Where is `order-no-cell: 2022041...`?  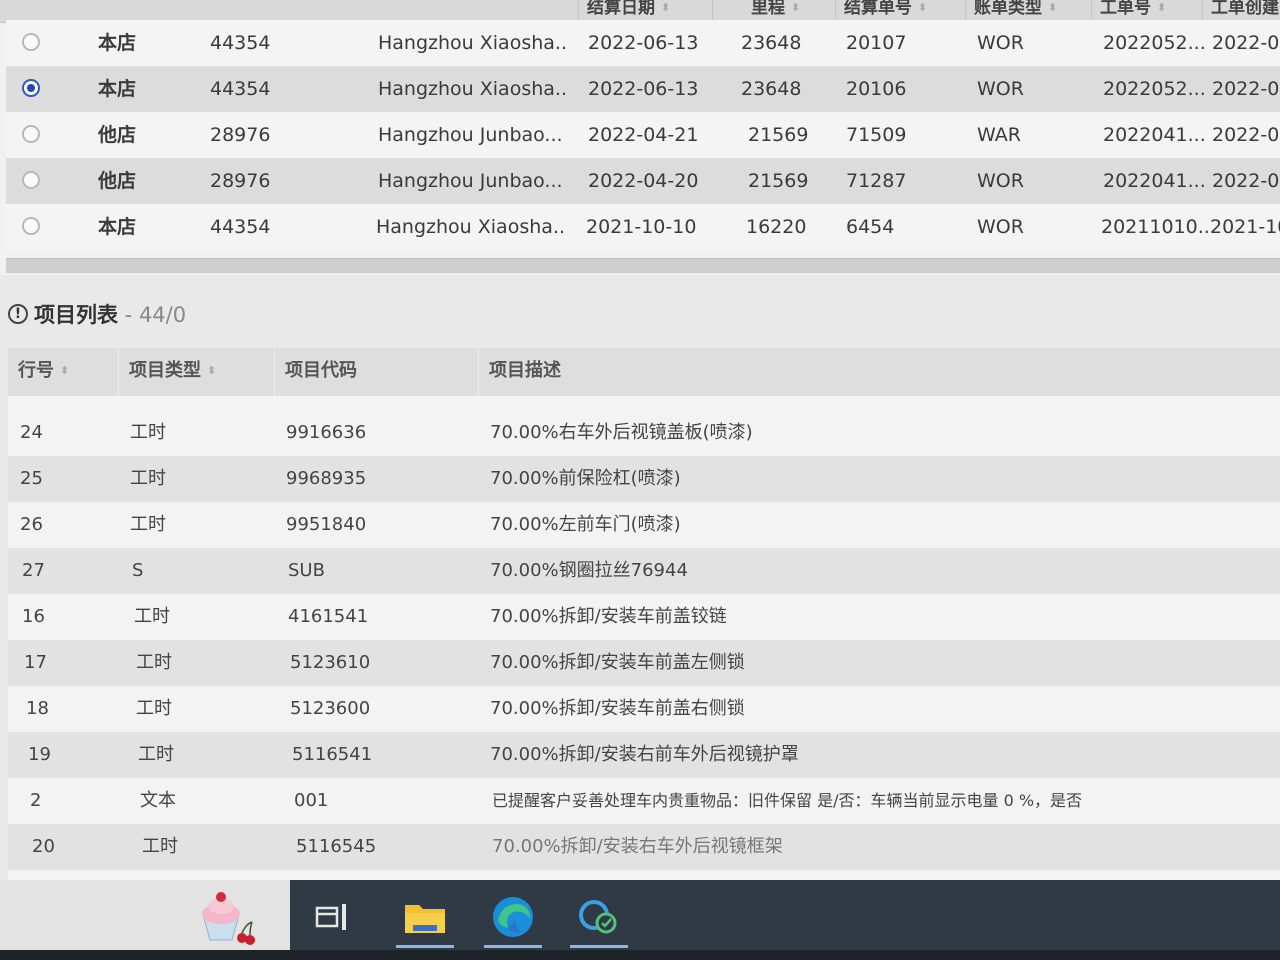
order-no-cell: 2022041... is located at coordinates (1154, 135).